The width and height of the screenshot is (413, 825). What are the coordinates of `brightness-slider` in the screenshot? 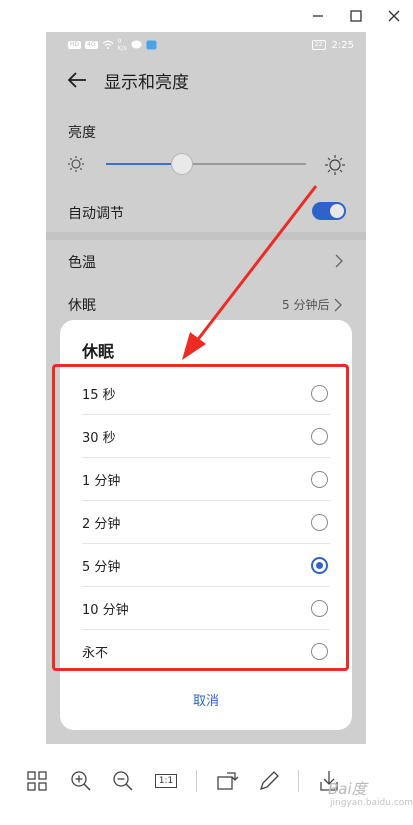 It's located at (207, 164).